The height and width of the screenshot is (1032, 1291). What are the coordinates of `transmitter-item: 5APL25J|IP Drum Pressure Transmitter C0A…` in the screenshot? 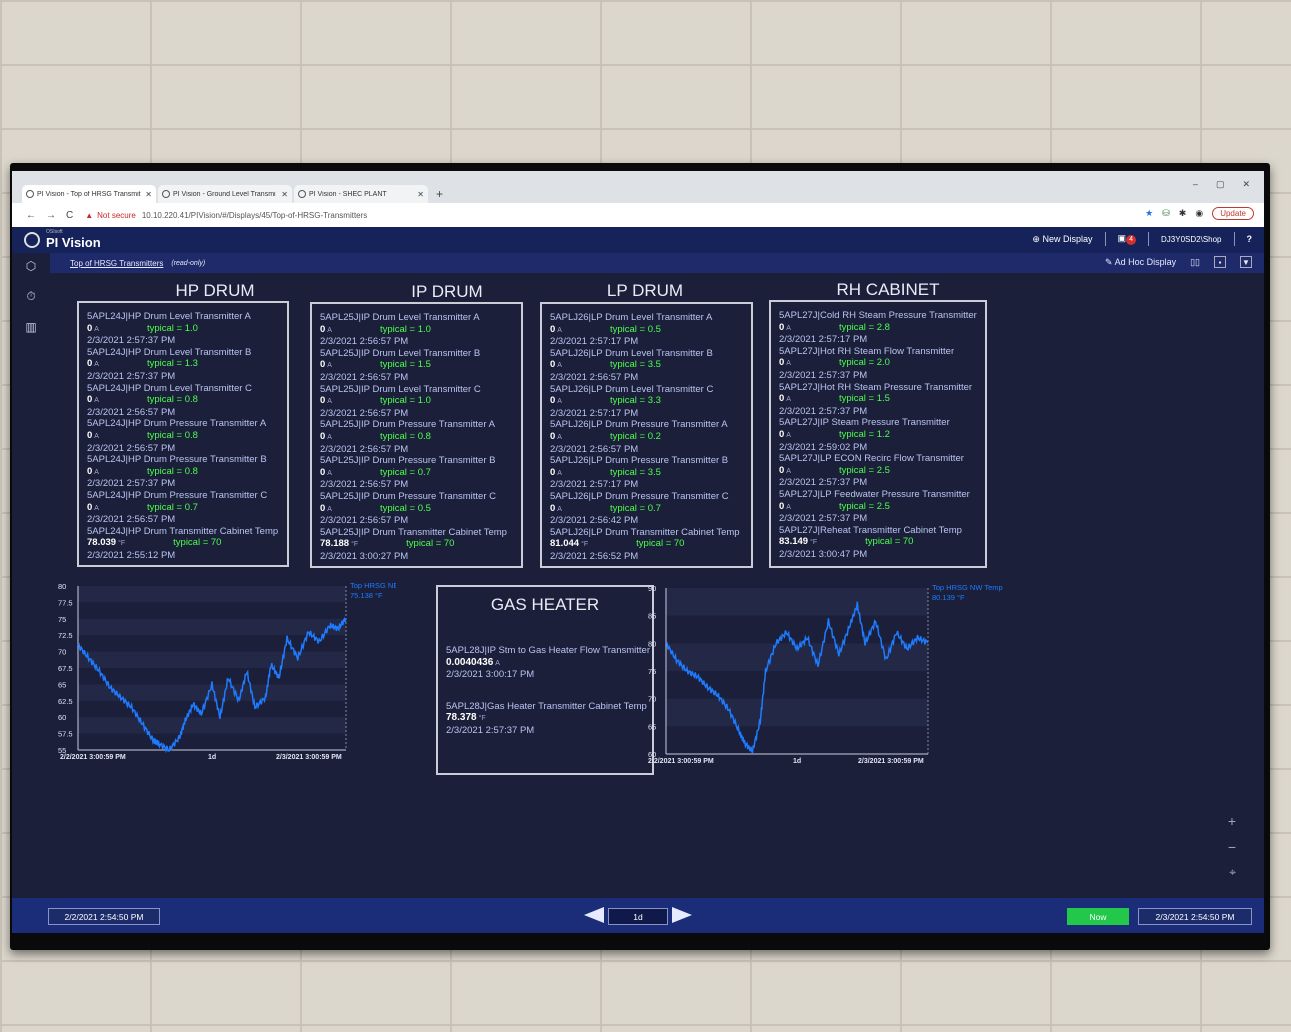 It's located at (416, 509).